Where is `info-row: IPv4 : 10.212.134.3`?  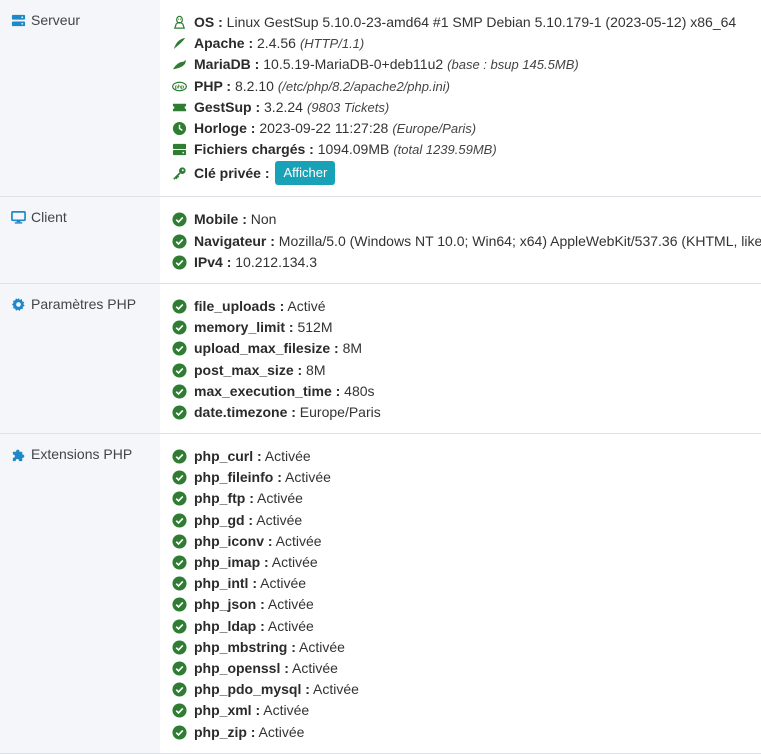 info-row: IPv4 : 10.212.134.3 is located at coordinates (466, 262).